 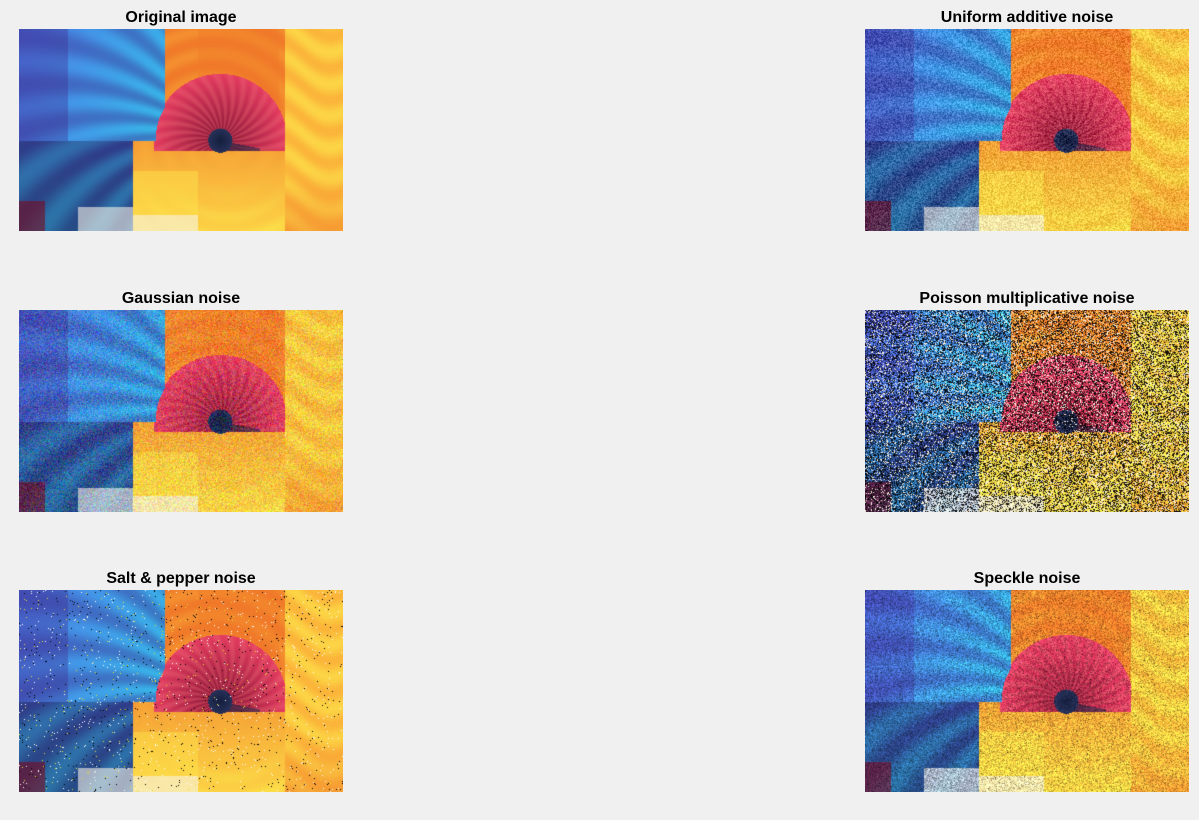 What do you see at coordinates (181, 578) in the screenshot?
I see `panel-title: Salt & pepper noise` at bounding box center [181, 578].